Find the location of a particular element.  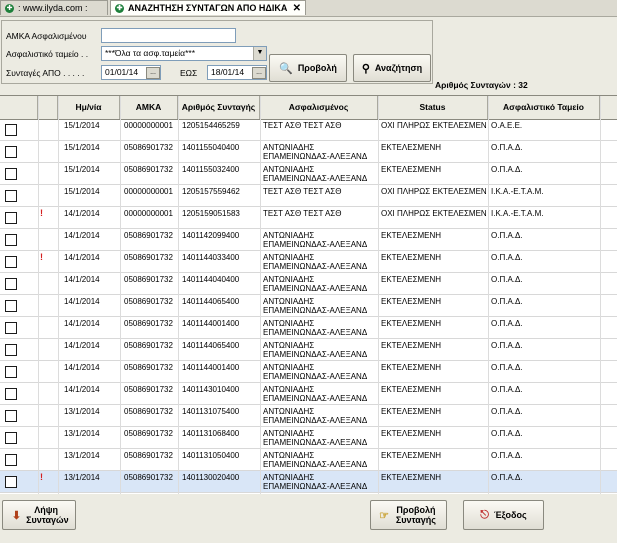

tab-ilyda-label: : www.ilyda.com : is located at coordinates (53, 8).